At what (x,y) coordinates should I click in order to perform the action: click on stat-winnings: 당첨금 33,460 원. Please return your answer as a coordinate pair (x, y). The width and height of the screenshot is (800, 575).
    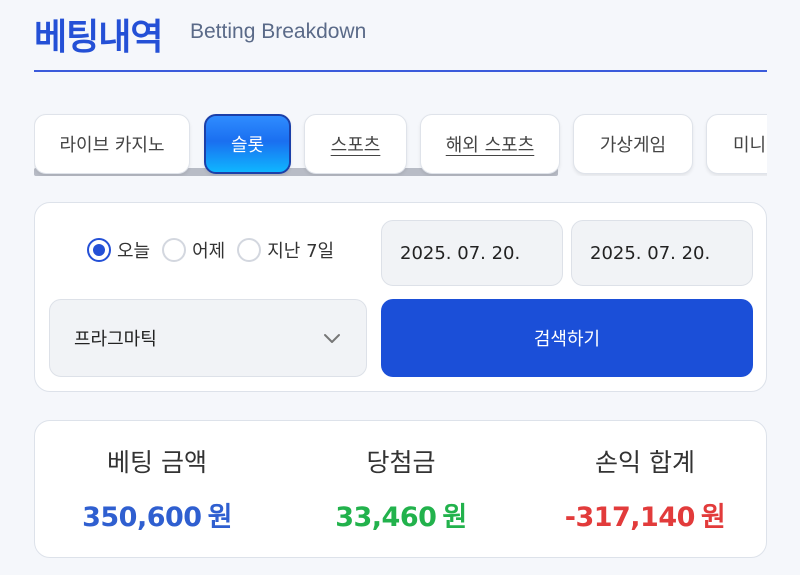
    Looking at the image, I should click on (401, 488).